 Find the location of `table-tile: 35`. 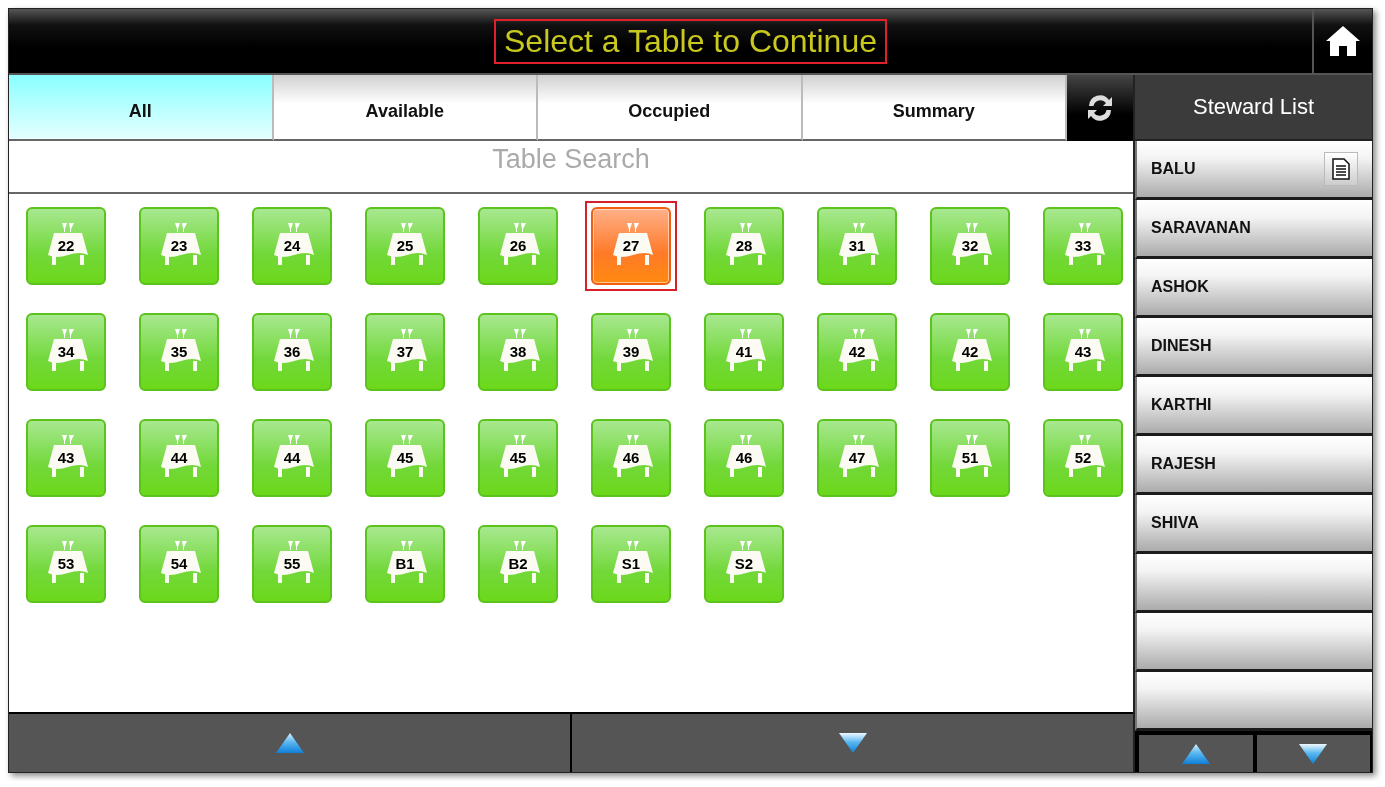

table-tile: 35 is located at coordinates (179, 352).